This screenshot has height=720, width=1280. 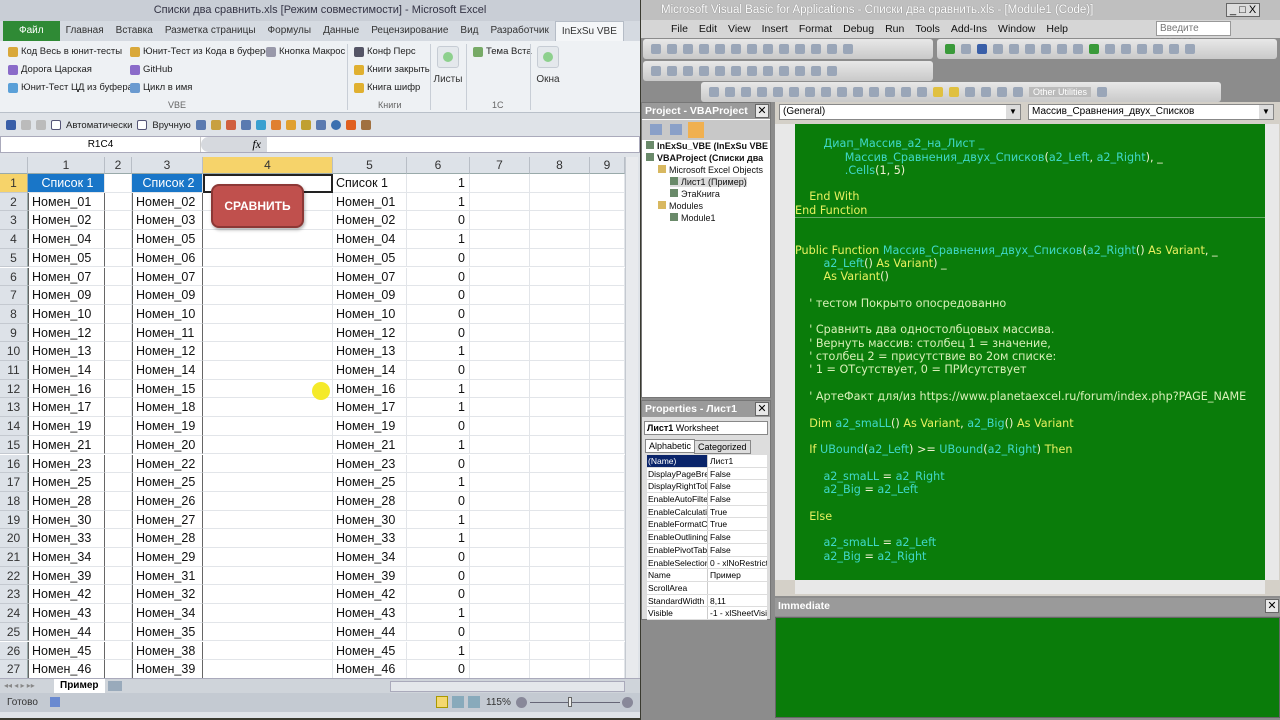 What do you see at coordinates (66, 408) in the screenshot?
I see `list1-cell: Номен_17` at bounding box center [66, 408].